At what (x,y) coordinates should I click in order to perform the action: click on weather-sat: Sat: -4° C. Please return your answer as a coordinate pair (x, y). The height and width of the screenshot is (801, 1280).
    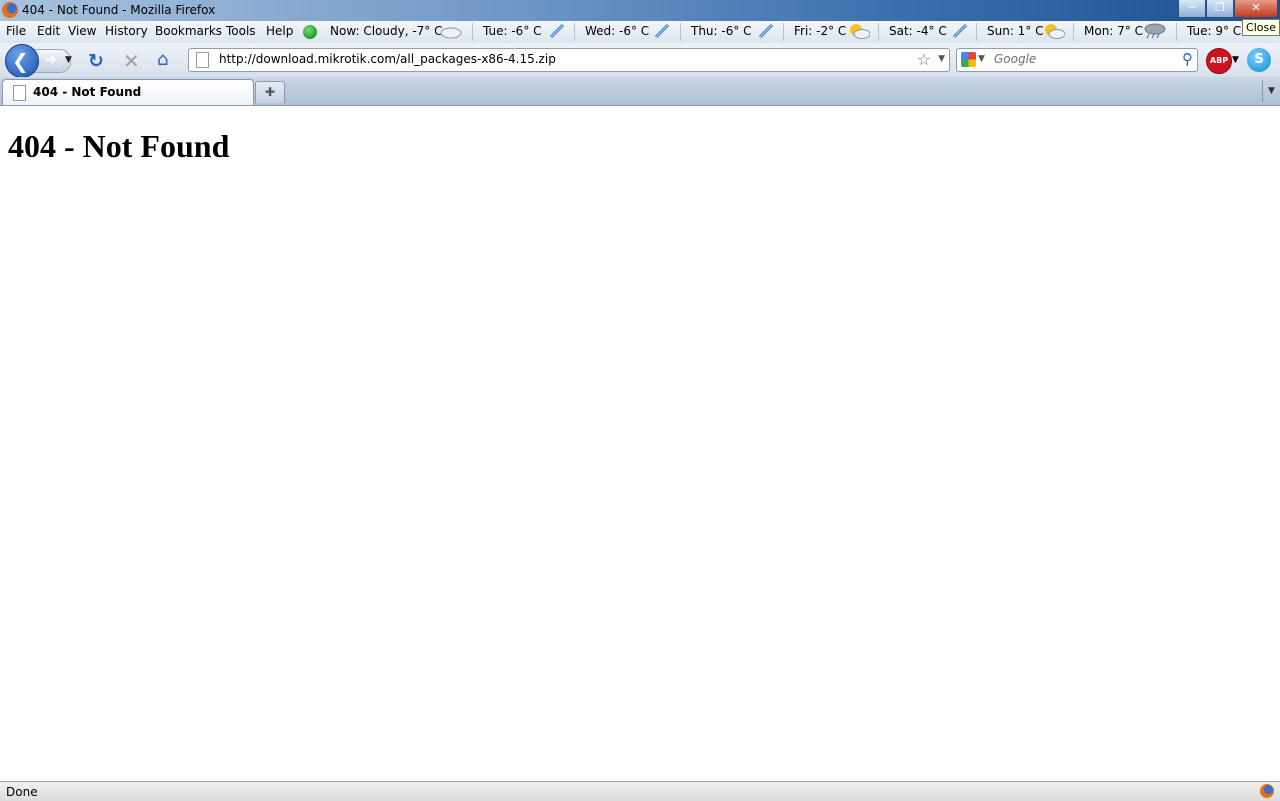
    Looking at the image, I should click on (918, 31).